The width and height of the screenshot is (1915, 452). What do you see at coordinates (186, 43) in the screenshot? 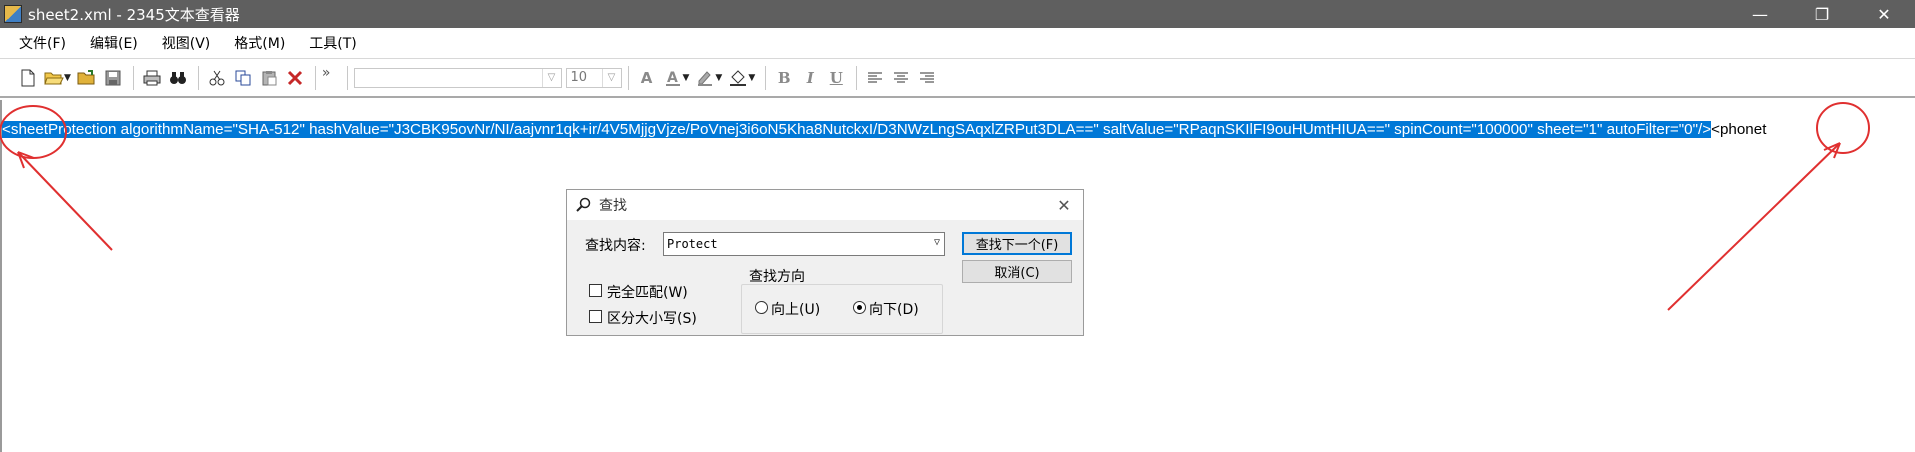
I see `menu-view: 视图(V)` at bounding box center [186, 43].